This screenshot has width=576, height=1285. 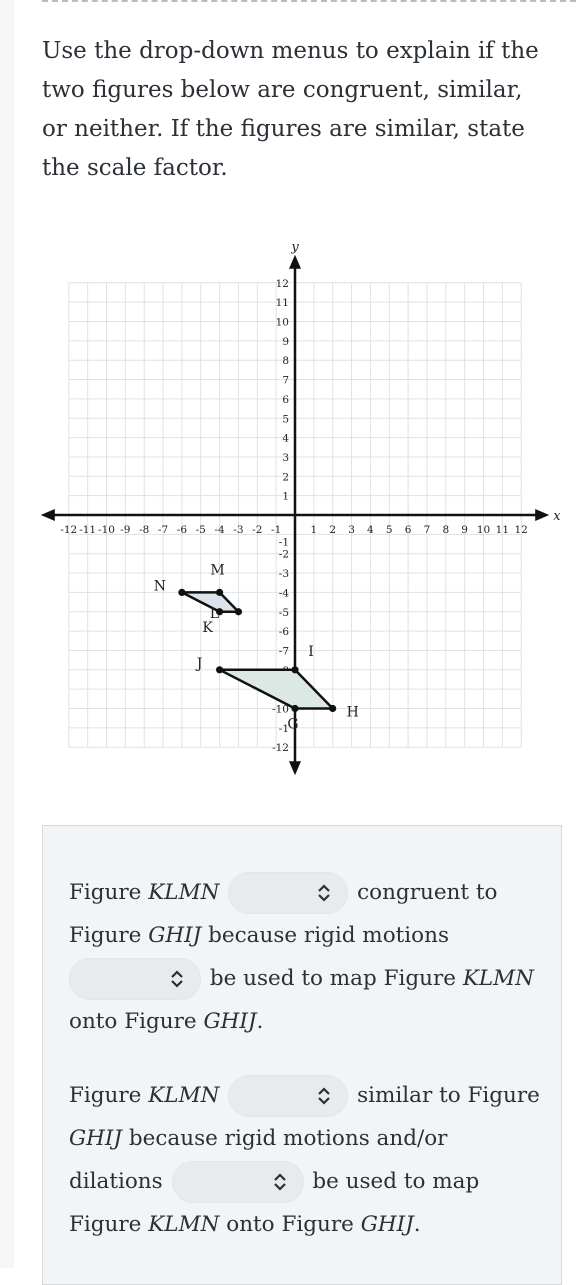 I want to click on text: be used to map Figure, so click(x=333, y=978).